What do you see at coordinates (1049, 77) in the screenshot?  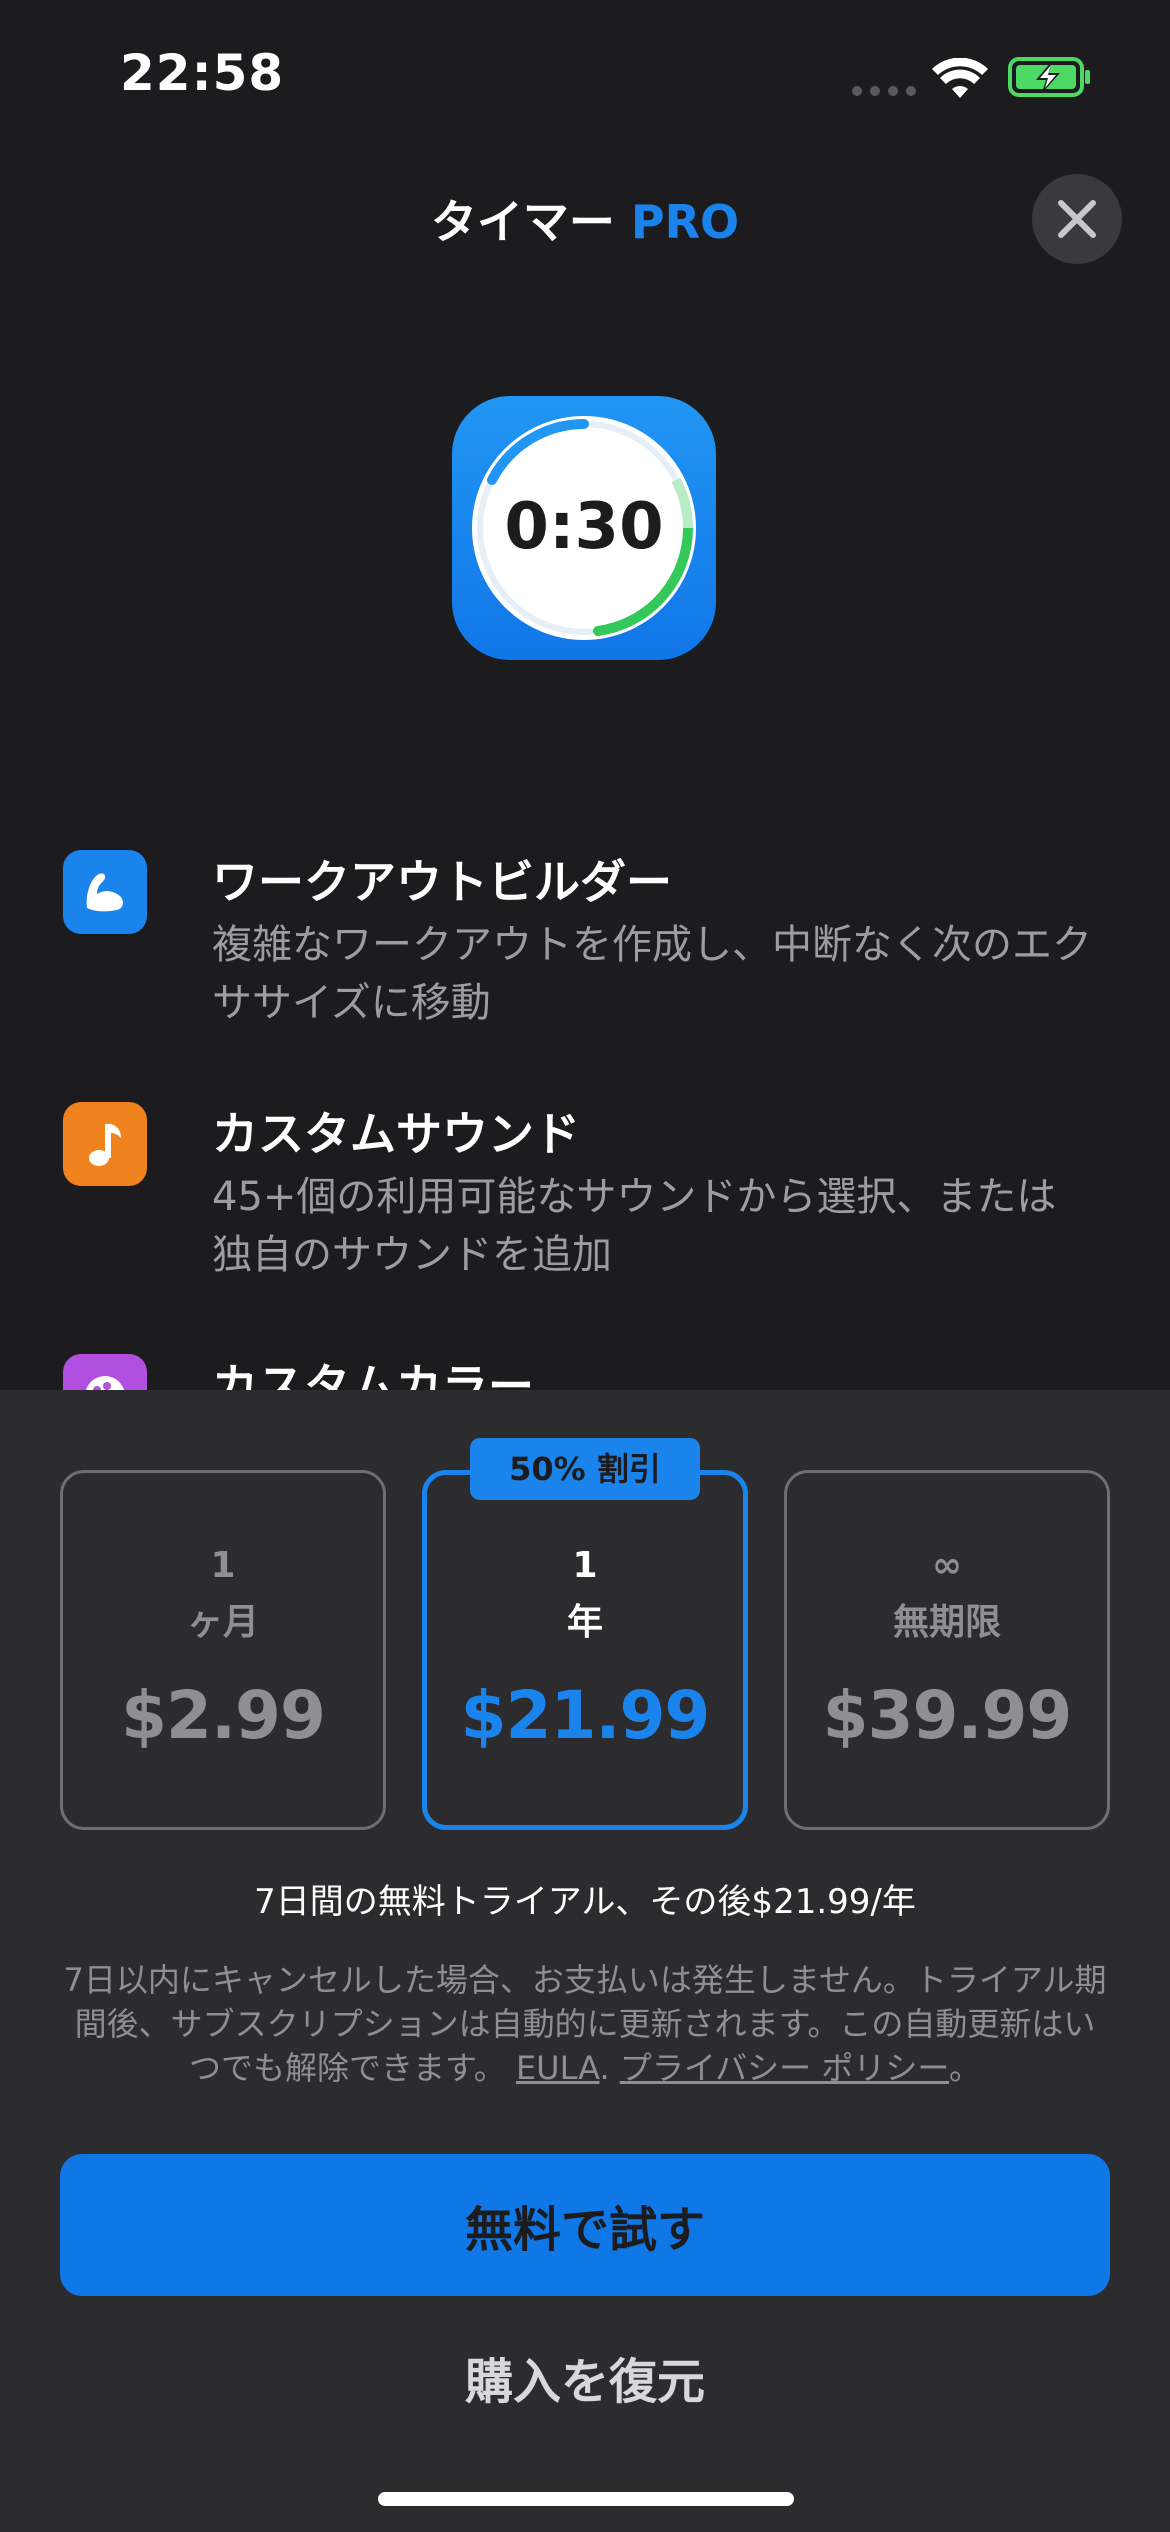 I see `battery-charging-icon` at bounding box center [1049, 77].